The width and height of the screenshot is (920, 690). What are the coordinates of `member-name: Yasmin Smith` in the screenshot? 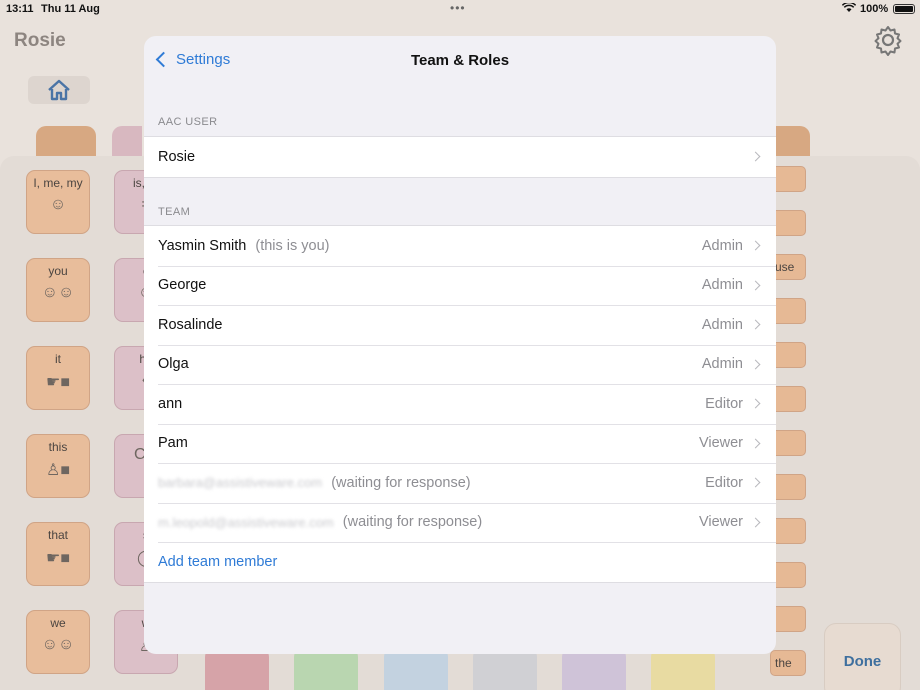 It's located at (202, 245).